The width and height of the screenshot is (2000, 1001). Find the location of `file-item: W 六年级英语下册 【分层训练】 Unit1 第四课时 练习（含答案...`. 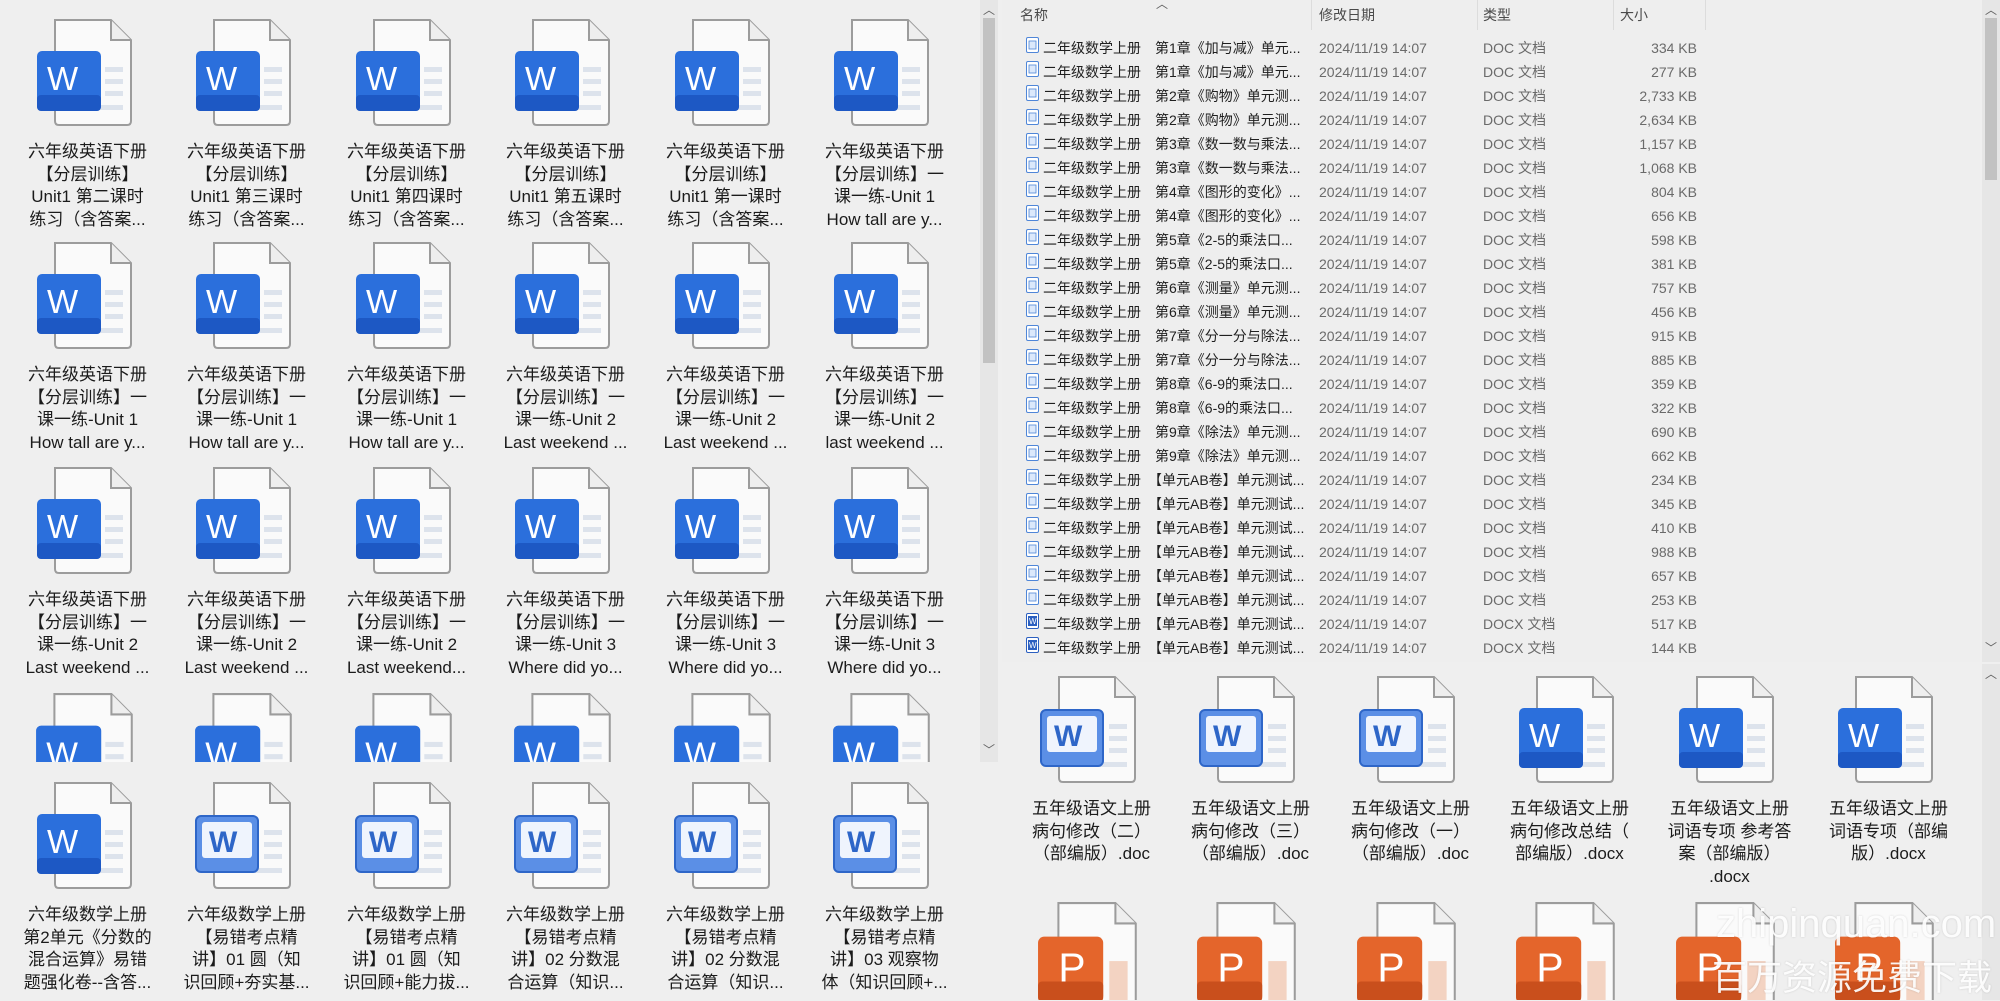

file-item: W 六年级英语下册 【分层训练】 Unit1 第四课时 练习（含答案... is located at coordinates (406, 124).